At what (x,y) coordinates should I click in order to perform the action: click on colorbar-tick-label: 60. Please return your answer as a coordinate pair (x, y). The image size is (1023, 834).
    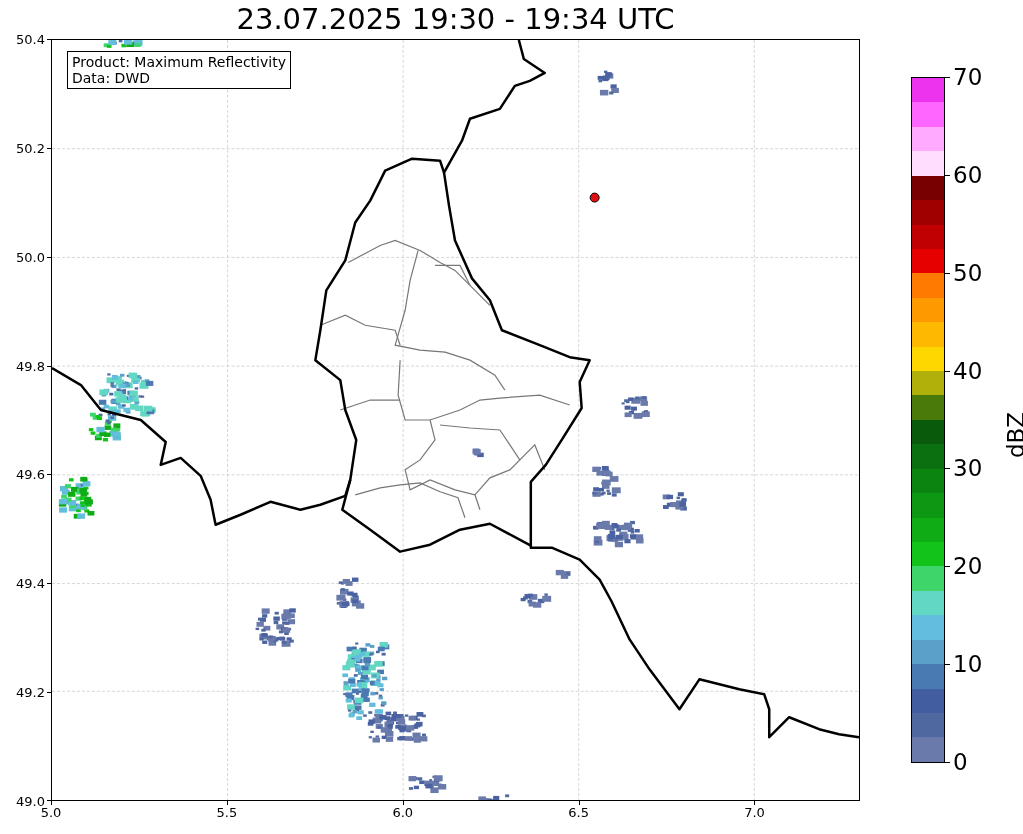
    Looking at the image, I should click on (968, 174).